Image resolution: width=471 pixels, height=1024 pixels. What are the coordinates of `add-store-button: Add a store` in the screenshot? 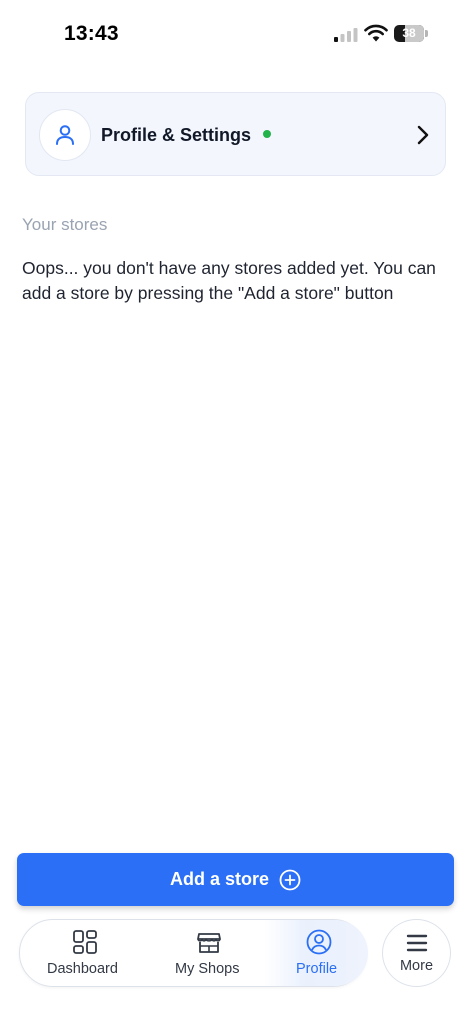 It's located at (235, 879).